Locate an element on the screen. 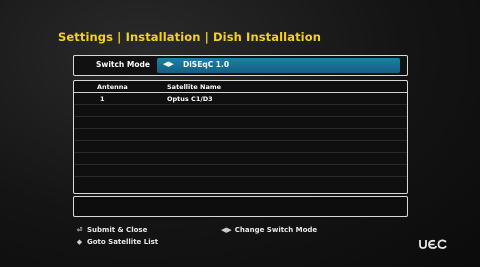  switch-mode-label: Switch Mode is located at coordinates (123, 64).